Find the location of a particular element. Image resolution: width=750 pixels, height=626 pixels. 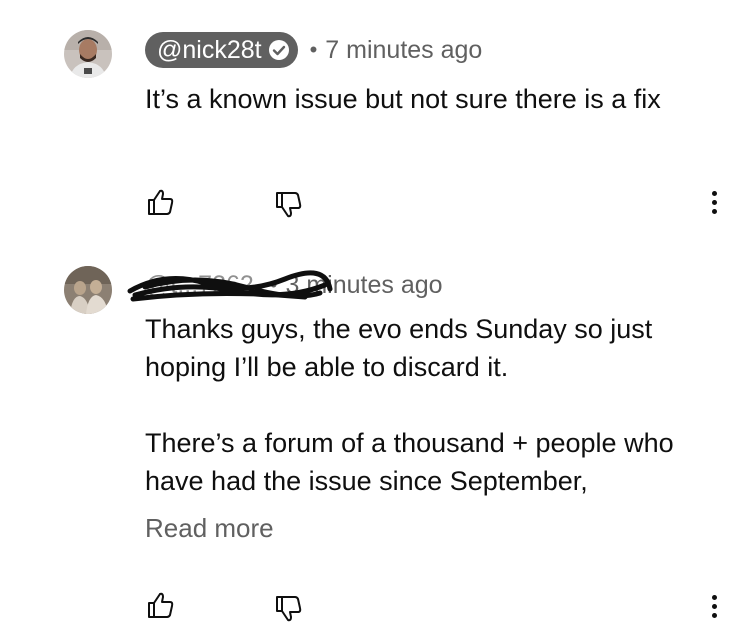

comment-timestamp: 7 minutes ago is located at coordinates (404, 49).